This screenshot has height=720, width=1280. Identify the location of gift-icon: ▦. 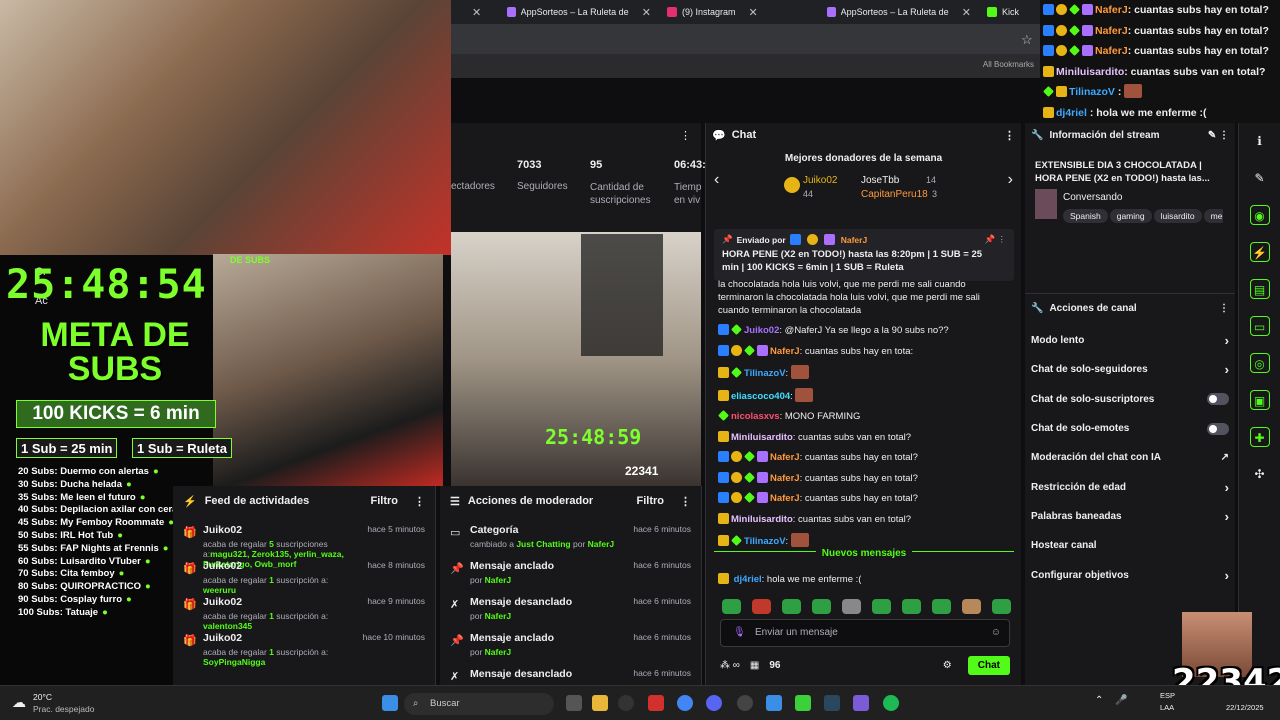
(754, 665).